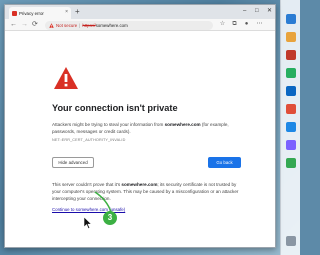 This screenshot has width=320, height=255. What do you see at coordinates (73, 162) in the screenshot?
I see `hide-advanced-button: Hide advanced` at bounding box center [73, 162].